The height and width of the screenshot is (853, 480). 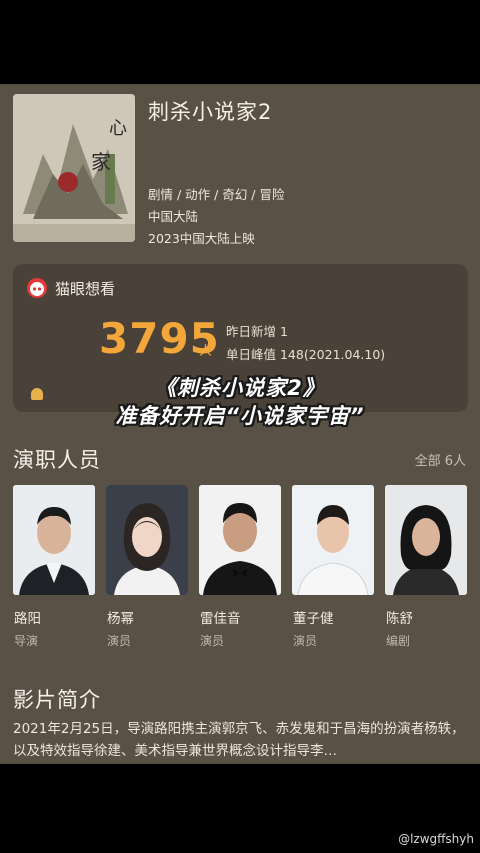 I want to click on maoyan-cat-icon, so click(x=37, y=288).